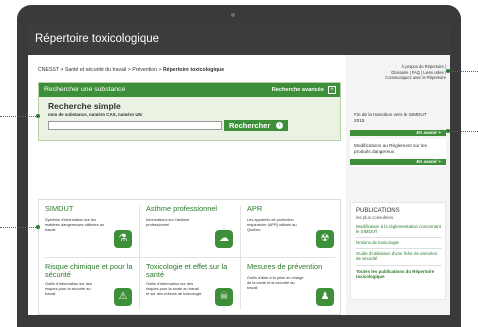 This screenshot has width=478, height=327. I want to click on breadcrumb-item-prevention: Prévention, so click(144, 70).